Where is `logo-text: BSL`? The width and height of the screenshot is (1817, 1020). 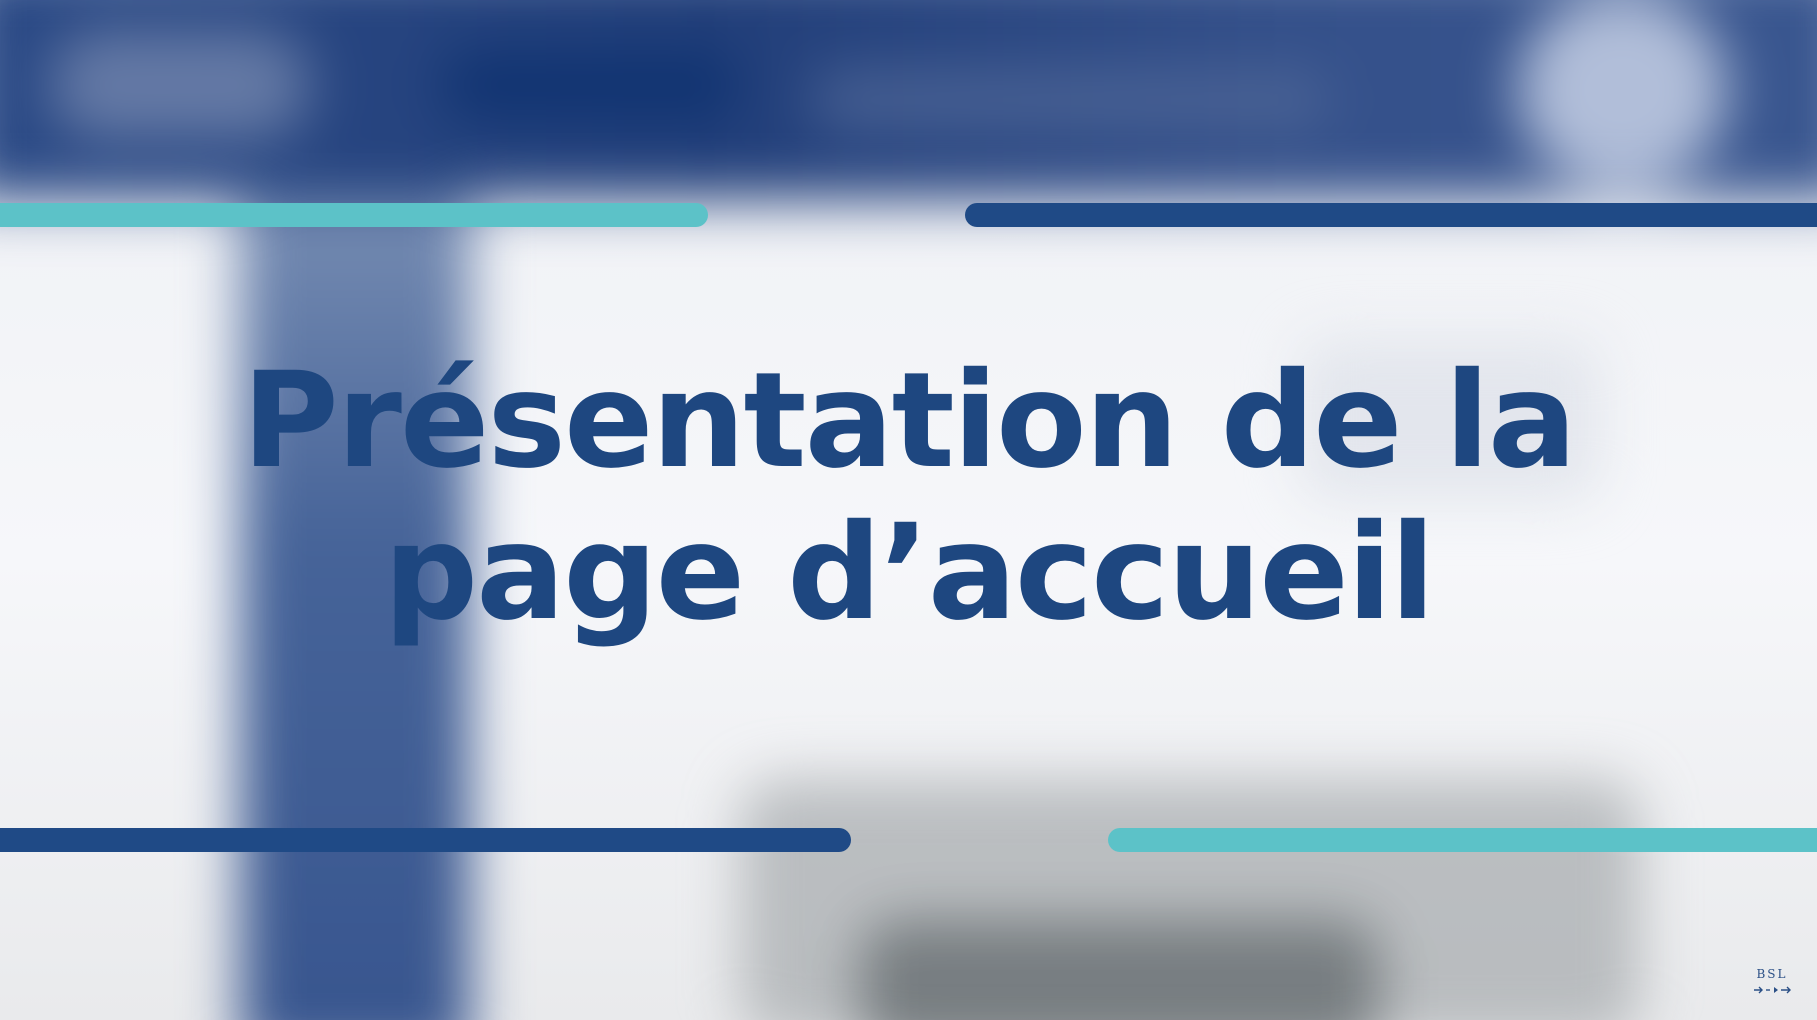
logo-text: BSL is located at coordinates (1772, 974).